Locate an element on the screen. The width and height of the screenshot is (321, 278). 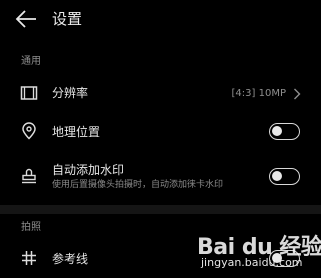
gridlines-label: 参考线 is located at coordinates (70, 259).